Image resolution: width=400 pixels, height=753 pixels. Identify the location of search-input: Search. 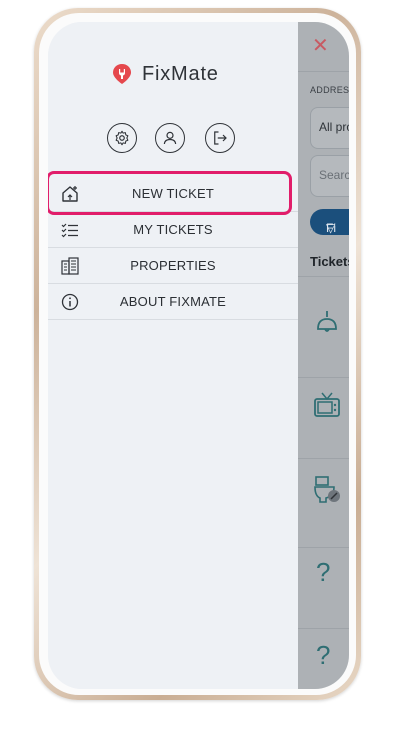
(329, 176).